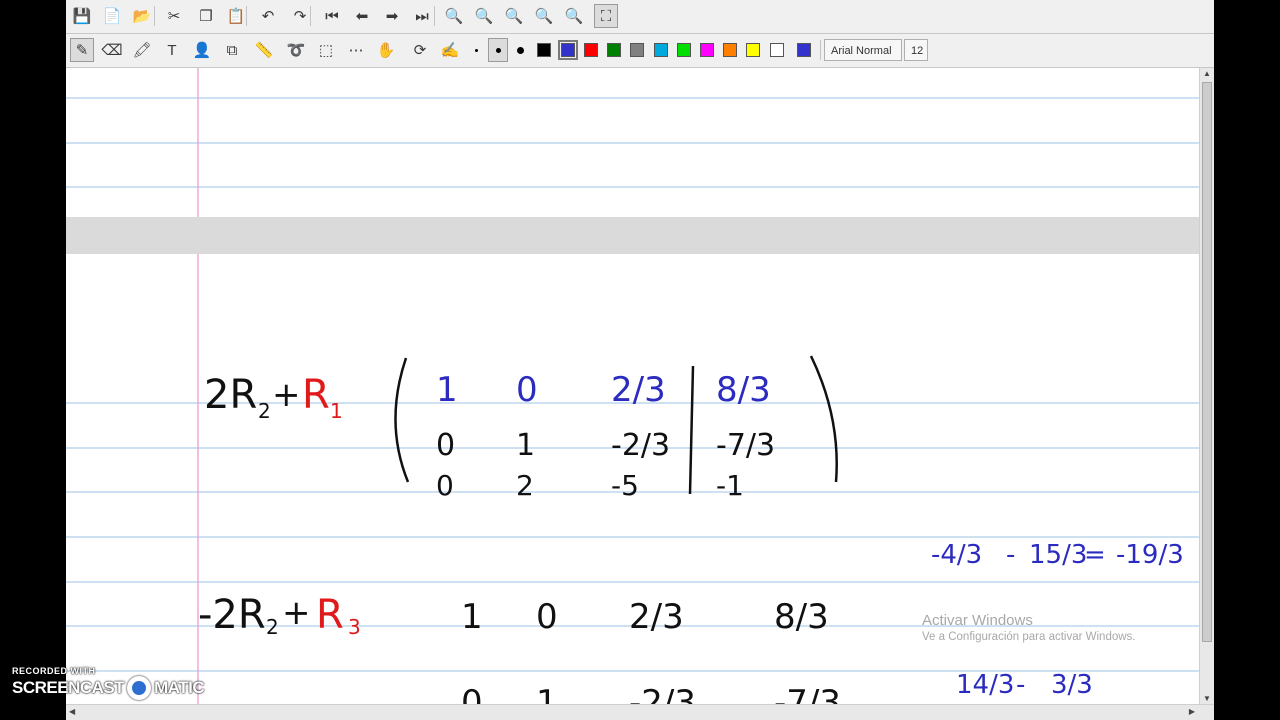 The width and height of the screenshot is (1280, 720). What do you see at coordinates (520, 50) in the screenshot?
I see `pen-size-thick-button` at bounding box center [520, 50].